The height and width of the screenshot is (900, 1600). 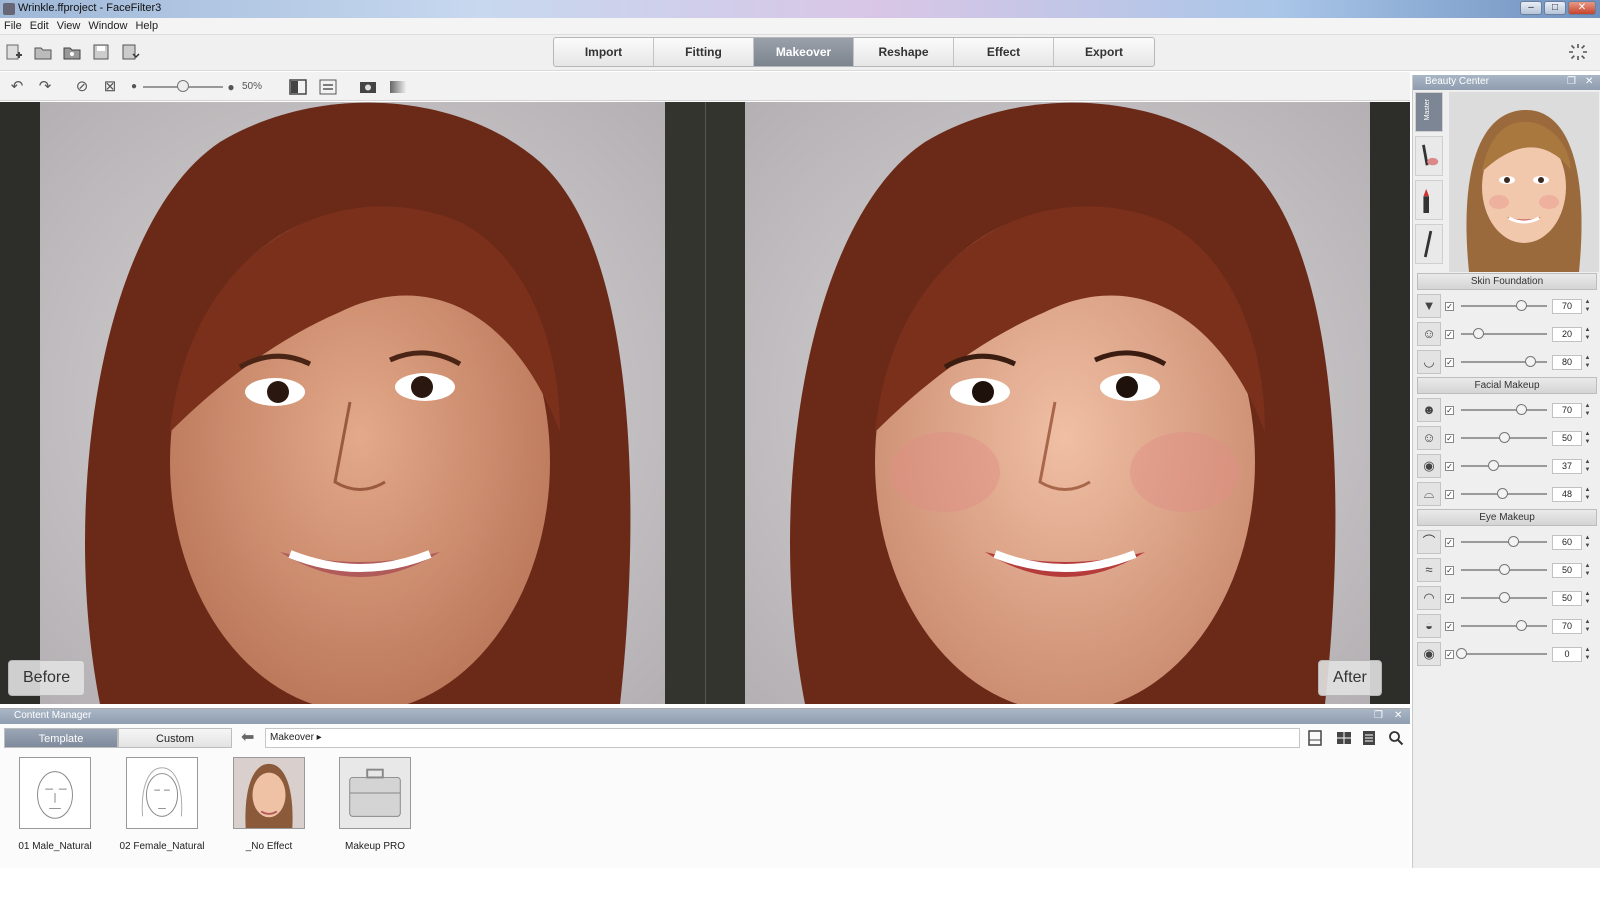 I want to click on redo-icon: ↷, so click(x=45, y=87).